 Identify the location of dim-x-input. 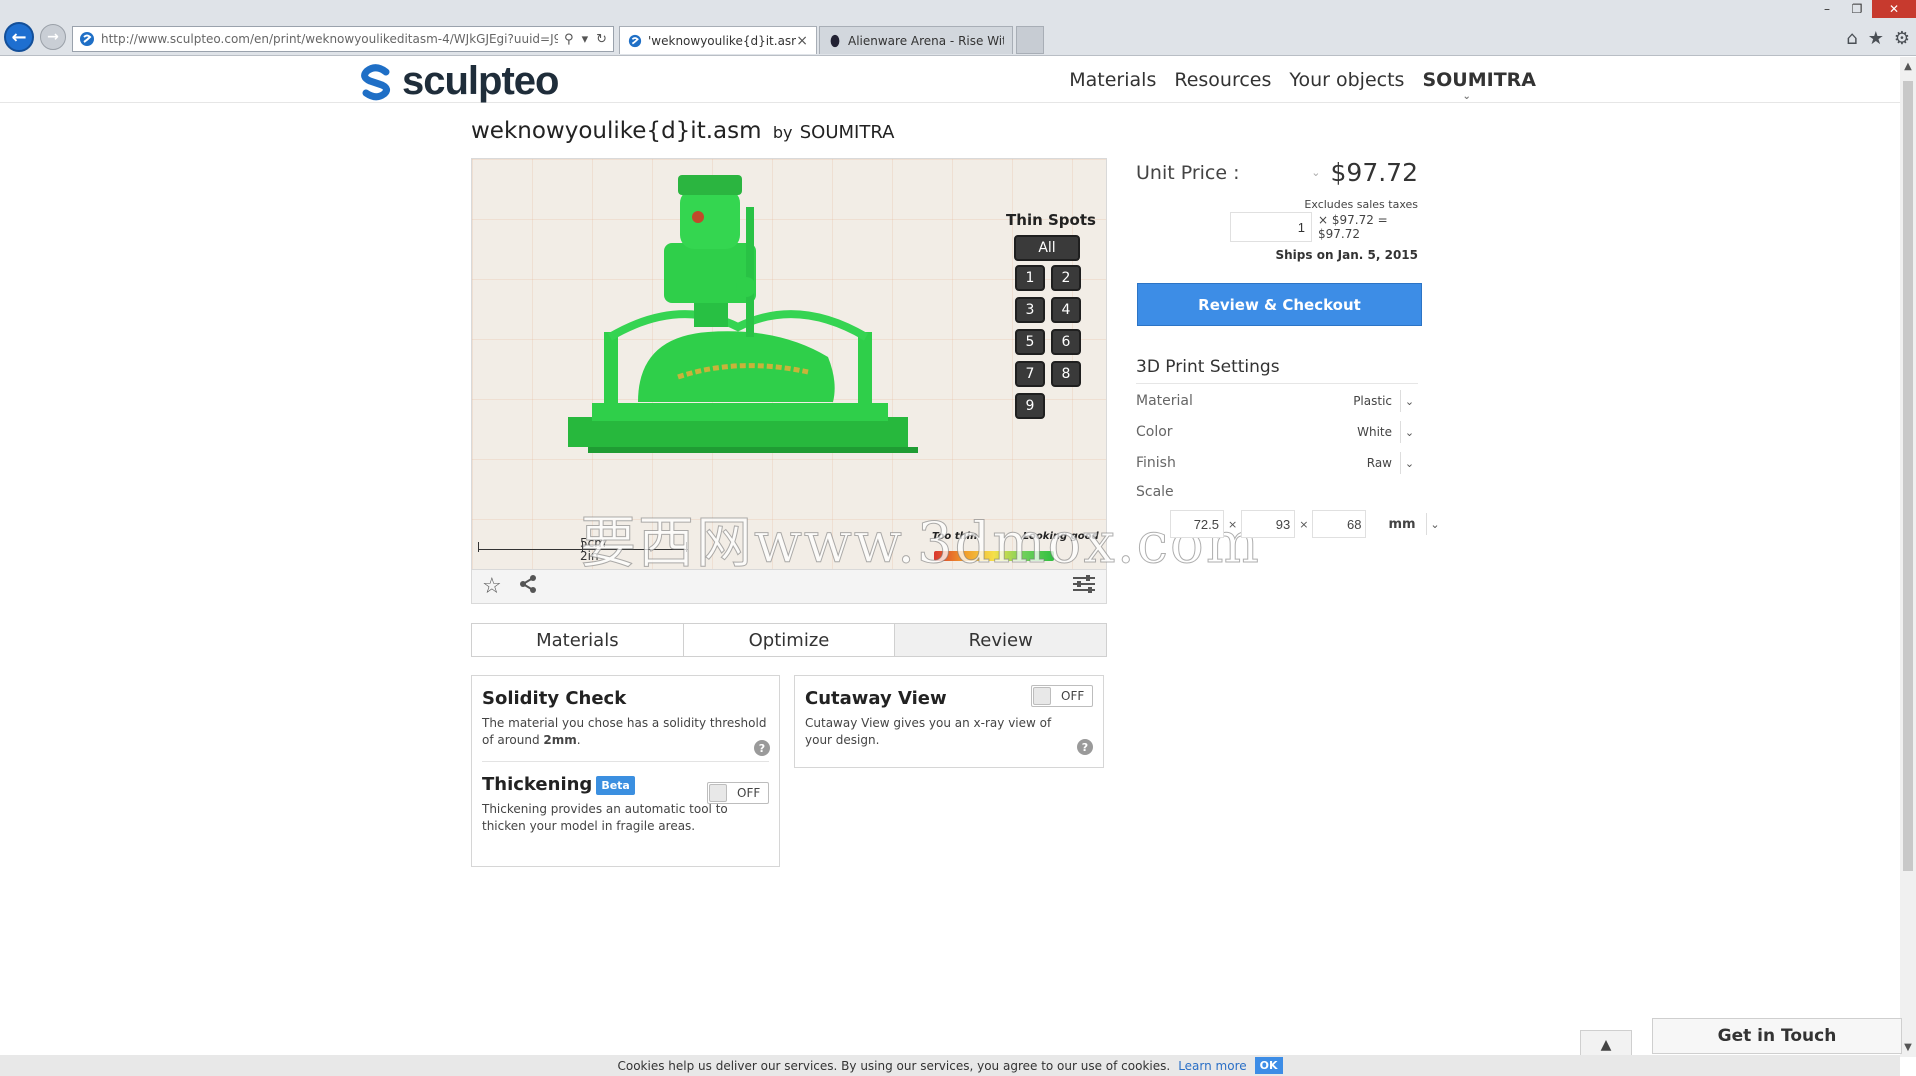
(1197, 524).